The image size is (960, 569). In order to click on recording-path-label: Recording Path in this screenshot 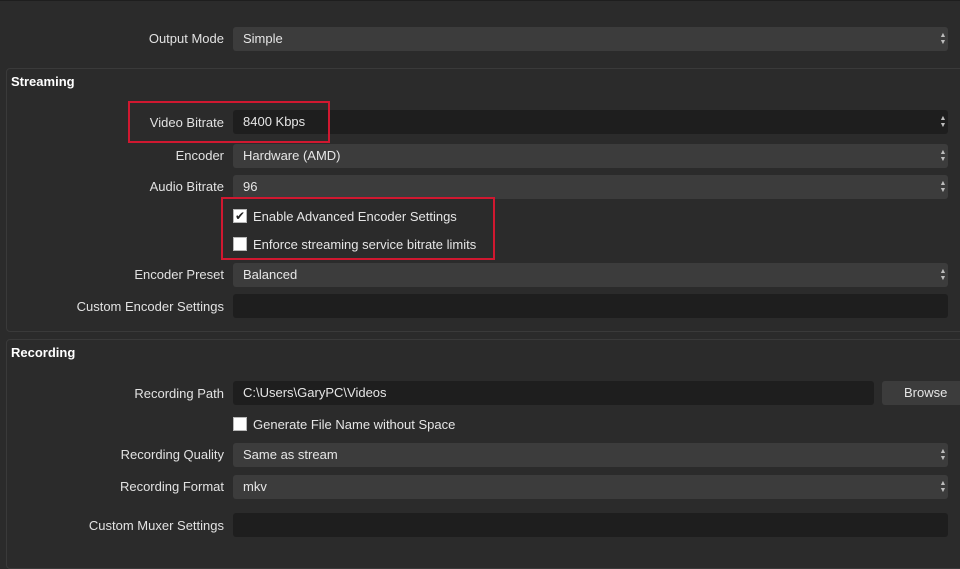, I will do `click(179, 393)`.